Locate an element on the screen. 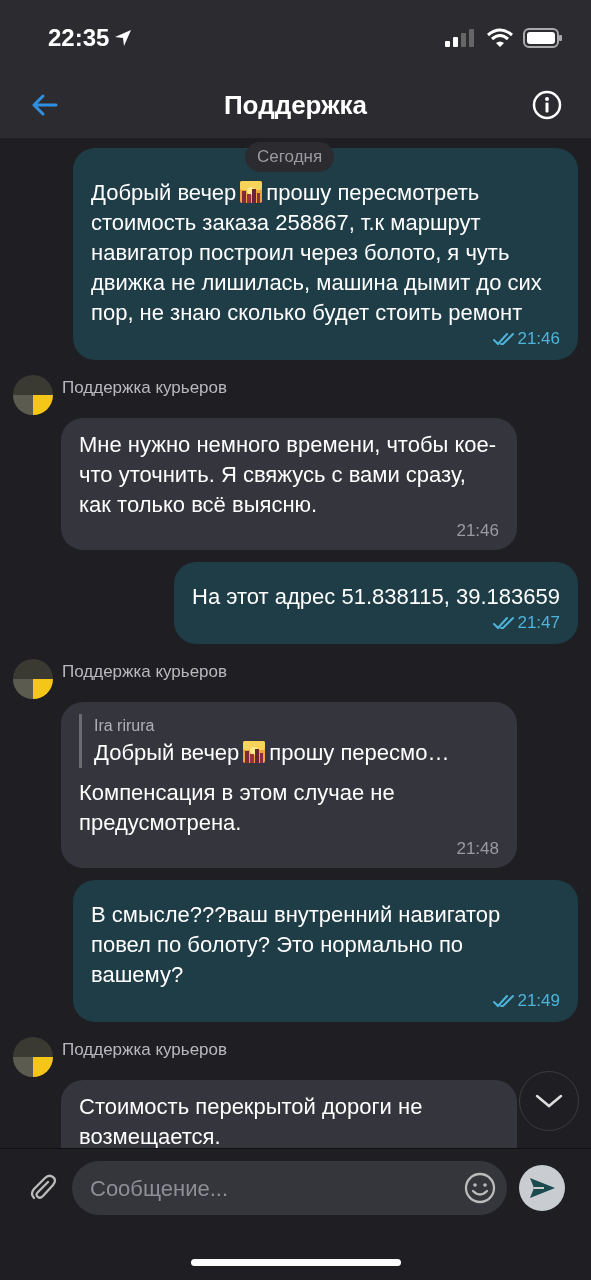  signal-icon is located at coordinates (461, 38).